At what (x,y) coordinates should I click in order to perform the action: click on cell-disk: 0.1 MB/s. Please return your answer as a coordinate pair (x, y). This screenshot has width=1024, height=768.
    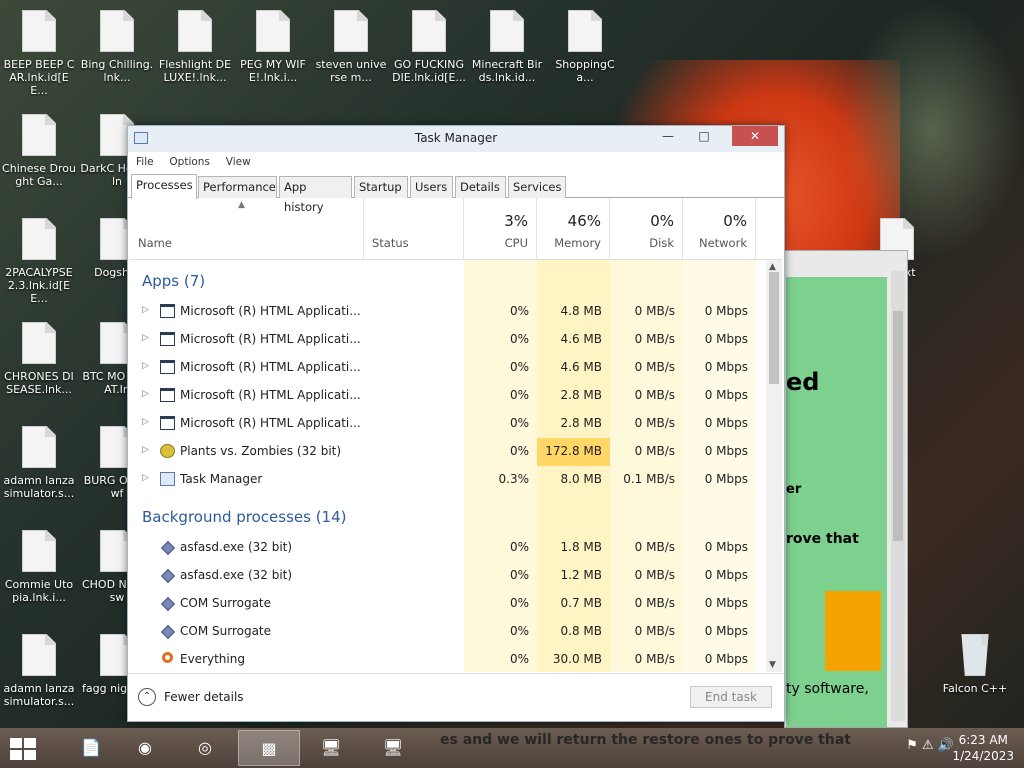
    Looking at the image, I should click on (649, 479).